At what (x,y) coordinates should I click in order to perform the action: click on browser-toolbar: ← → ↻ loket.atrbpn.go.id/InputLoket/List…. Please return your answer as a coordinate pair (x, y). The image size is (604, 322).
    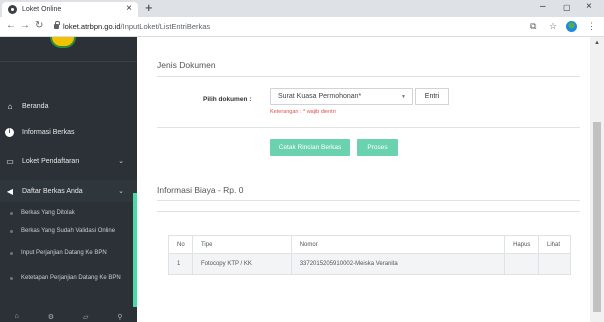
    Looking at the image, I should click on (302, 27).